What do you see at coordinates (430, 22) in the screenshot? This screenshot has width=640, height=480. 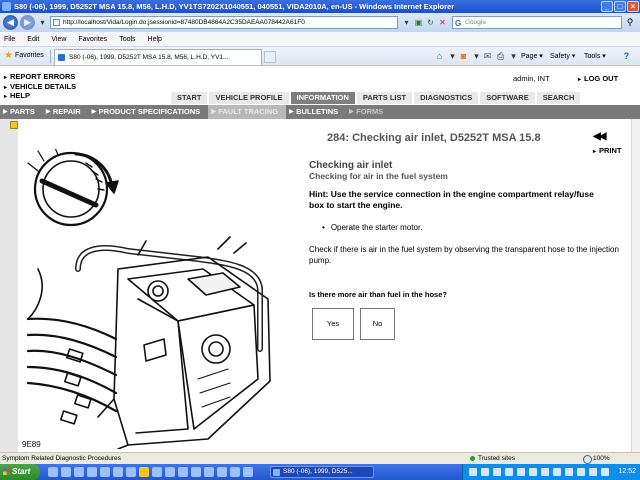 I see `refresh-icon: ↻` at bounding box center [430, 22].